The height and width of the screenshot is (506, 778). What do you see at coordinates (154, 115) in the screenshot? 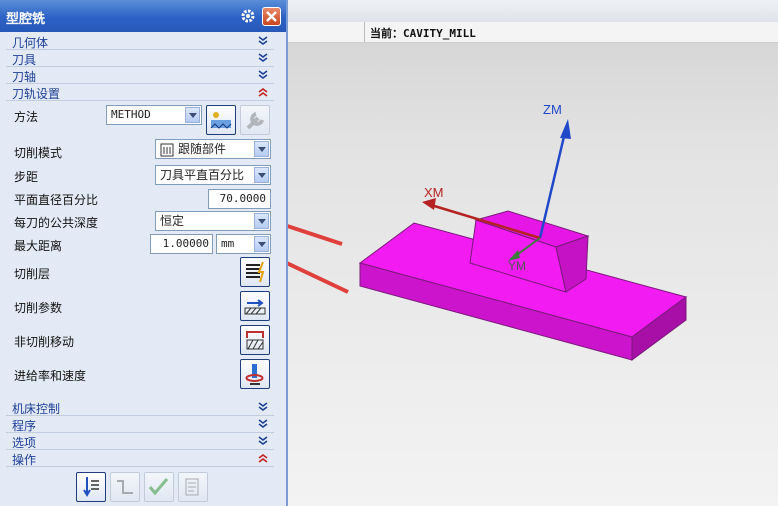
I see `method-select: METHOD` at bounding box center [154, 115].